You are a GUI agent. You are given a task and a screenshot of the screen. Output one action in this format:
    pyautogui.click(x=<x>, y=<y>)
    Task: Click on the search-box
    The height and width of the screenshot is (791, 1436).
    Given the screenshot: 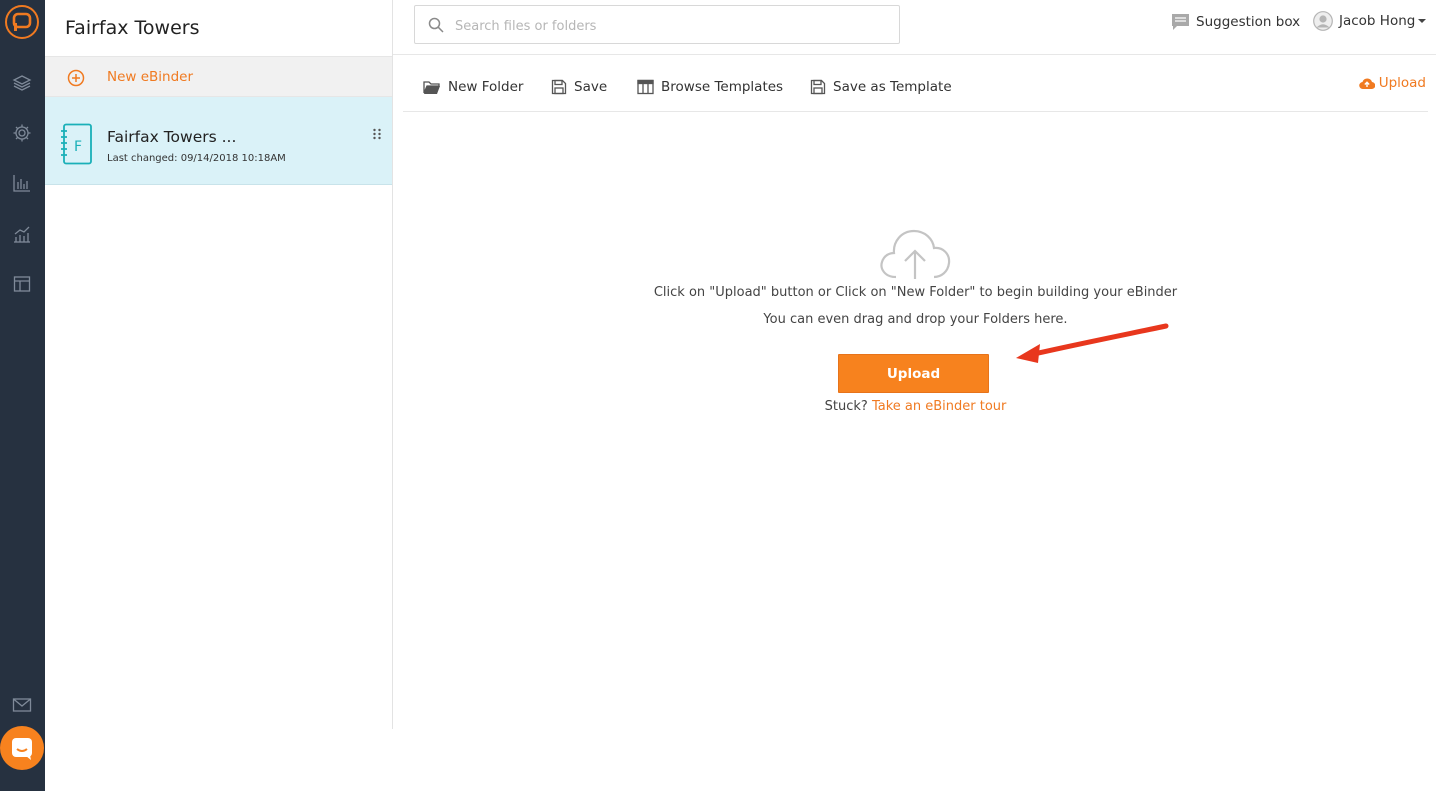 What is the action you would take?
    pyautogui.click(x=657, y=24)
    